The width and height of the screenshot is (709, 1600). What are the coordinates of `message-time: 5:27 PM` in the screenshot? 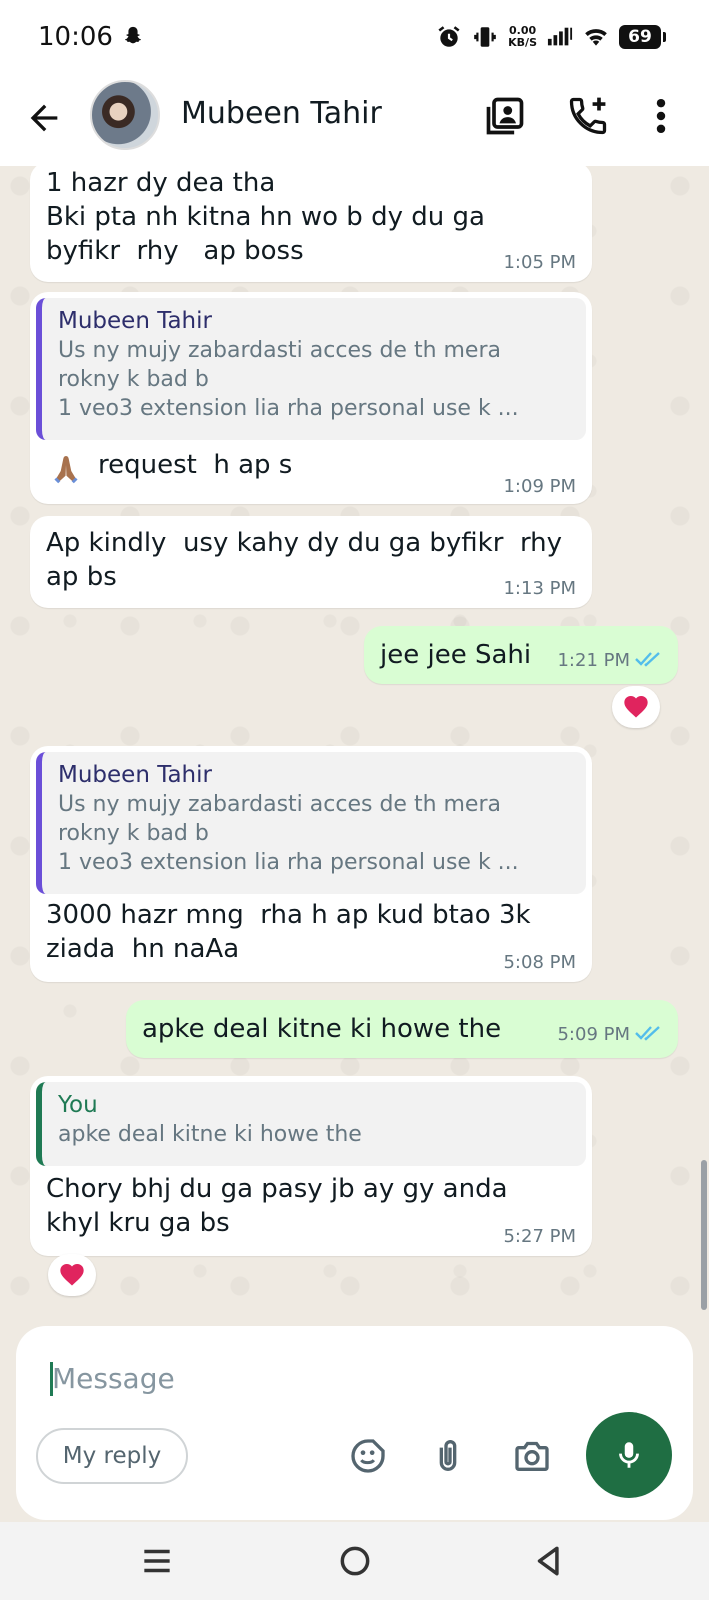 It's located at (539, 1236).